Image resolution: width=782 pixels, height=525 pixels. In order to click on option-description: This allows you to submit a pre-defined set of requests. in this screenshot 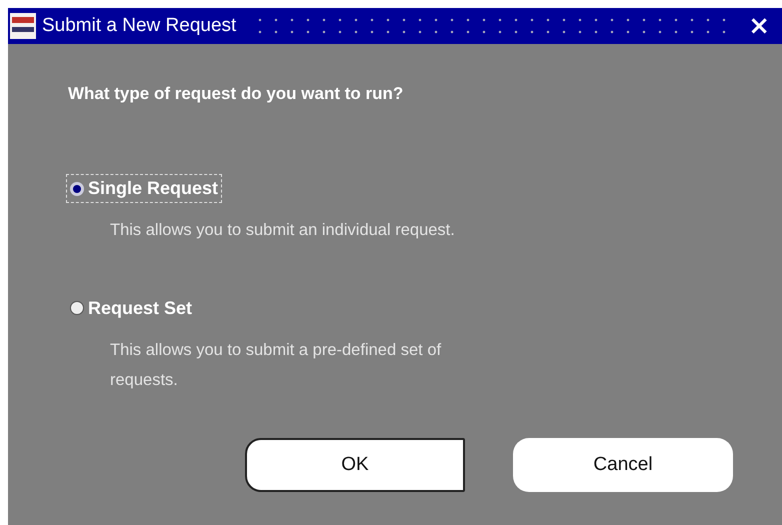, I will do `click(276, 366)`.